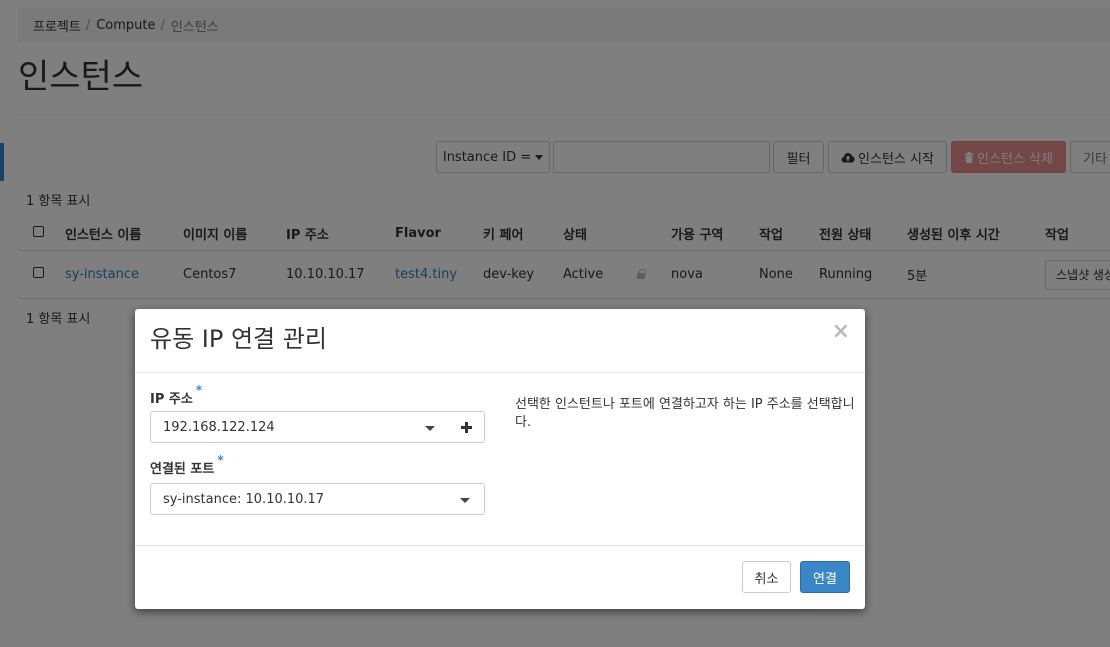 This screenshot has height=647, width=1110. Describe the element at coordinates (825, 577) in the screenshot. I see `associate-button: 연결` at that location.